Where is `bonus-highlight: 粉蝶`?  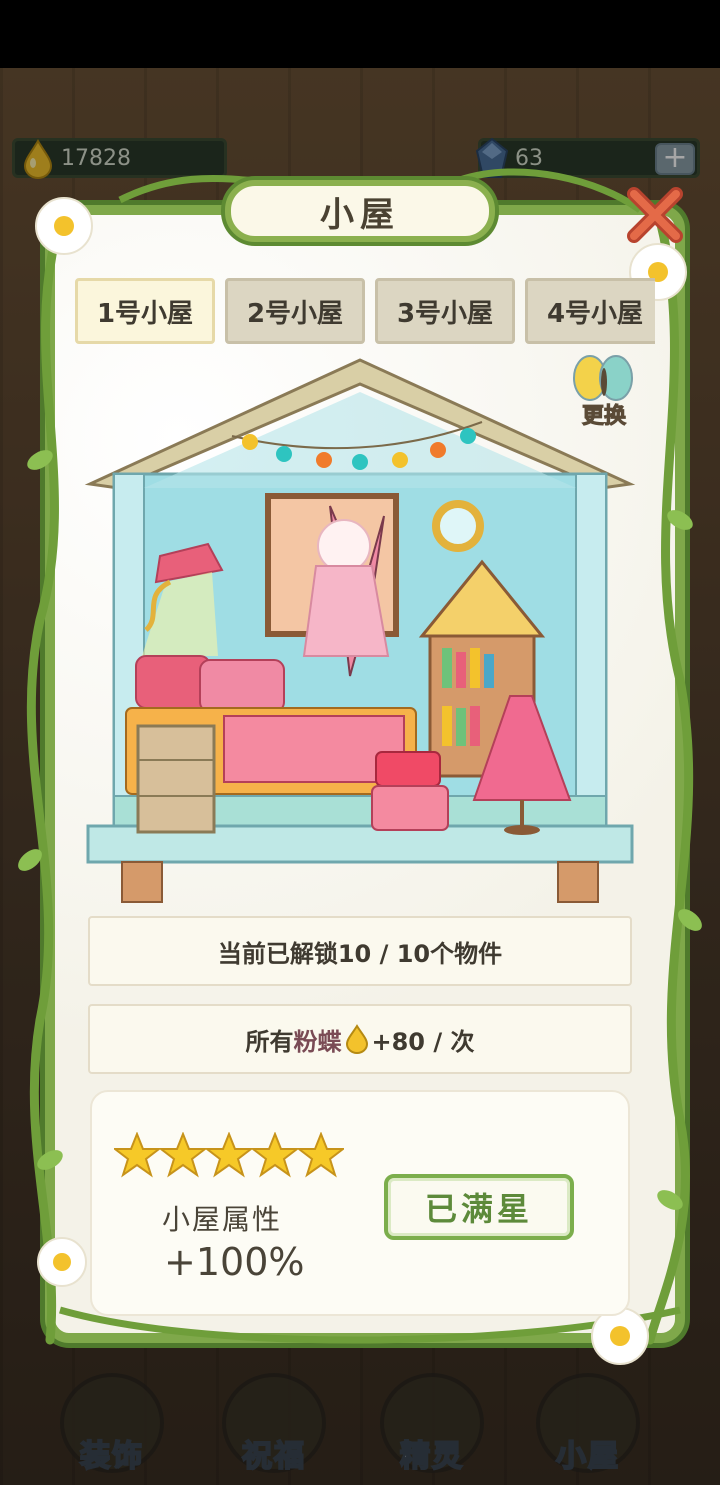 bonus-highlight: 粉蝶 is located at coordinates (317, 1041).